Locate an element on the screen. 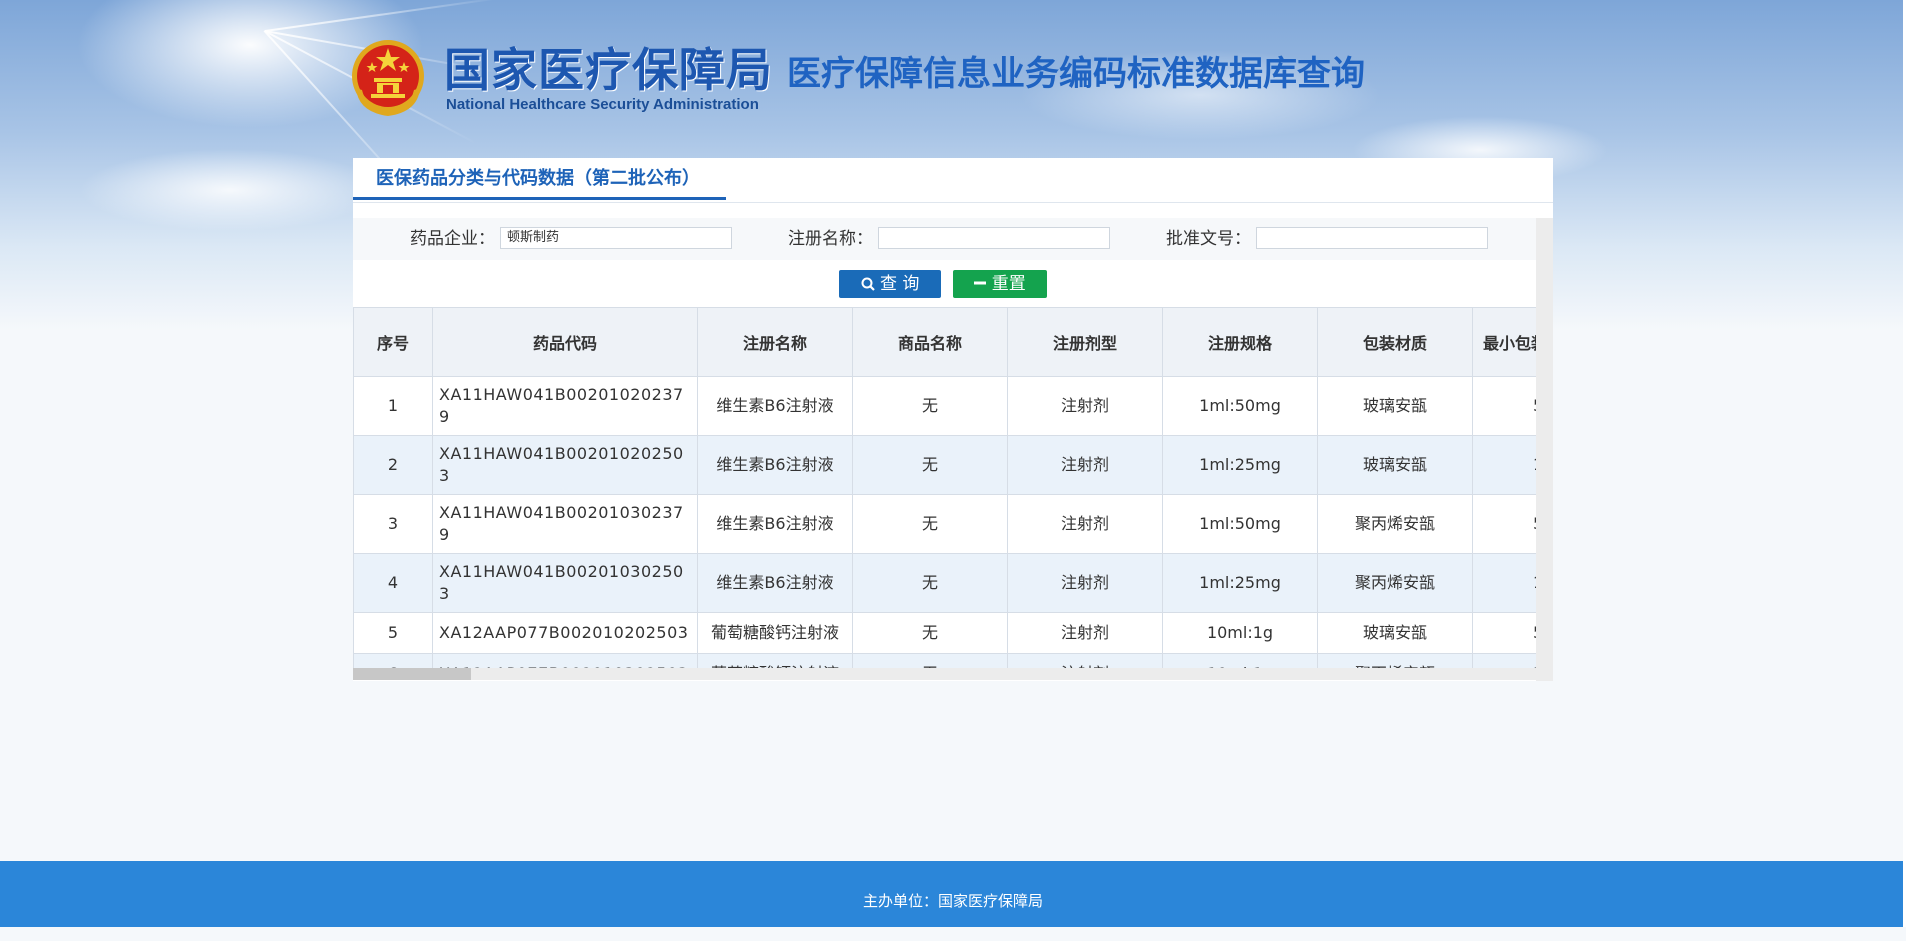  approval-input is located at coordinates (1372, 238).